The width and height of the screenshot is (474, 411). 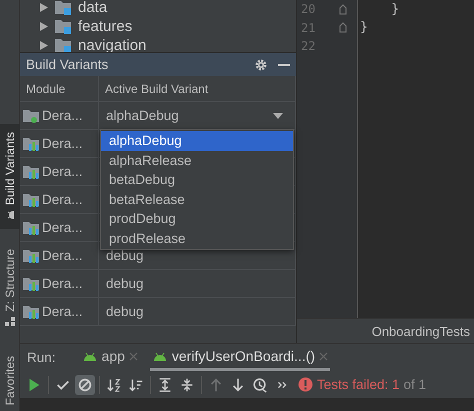 What do you see at coordinates (308, 9) in the screenshot?
I see `line-number: 20` at bounding box center [308, 9].